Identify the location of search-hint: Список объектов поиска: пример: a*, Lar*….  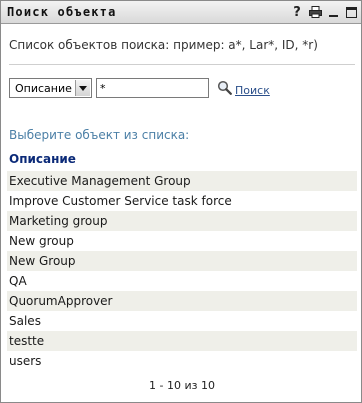
(163, 45).